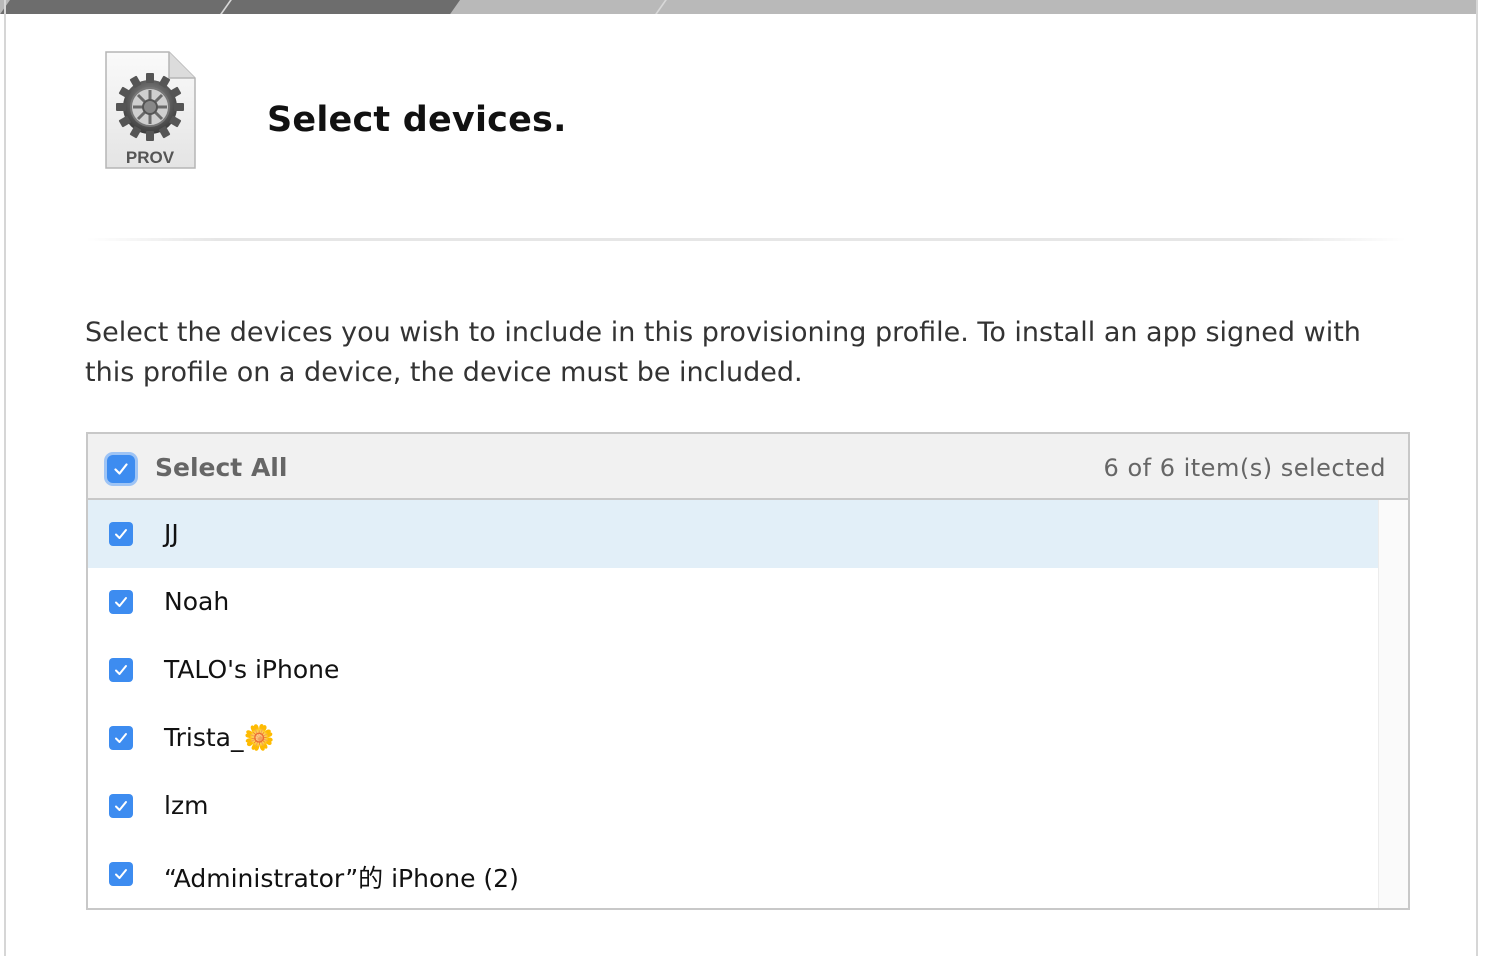 The width and height of the screenshot is (1494, 956). What do you see at coordinates (1244, 468) in the screenshot?
I see `selection-count: 6 of 6 item(s) selected` at bounding box center [1244, 468].